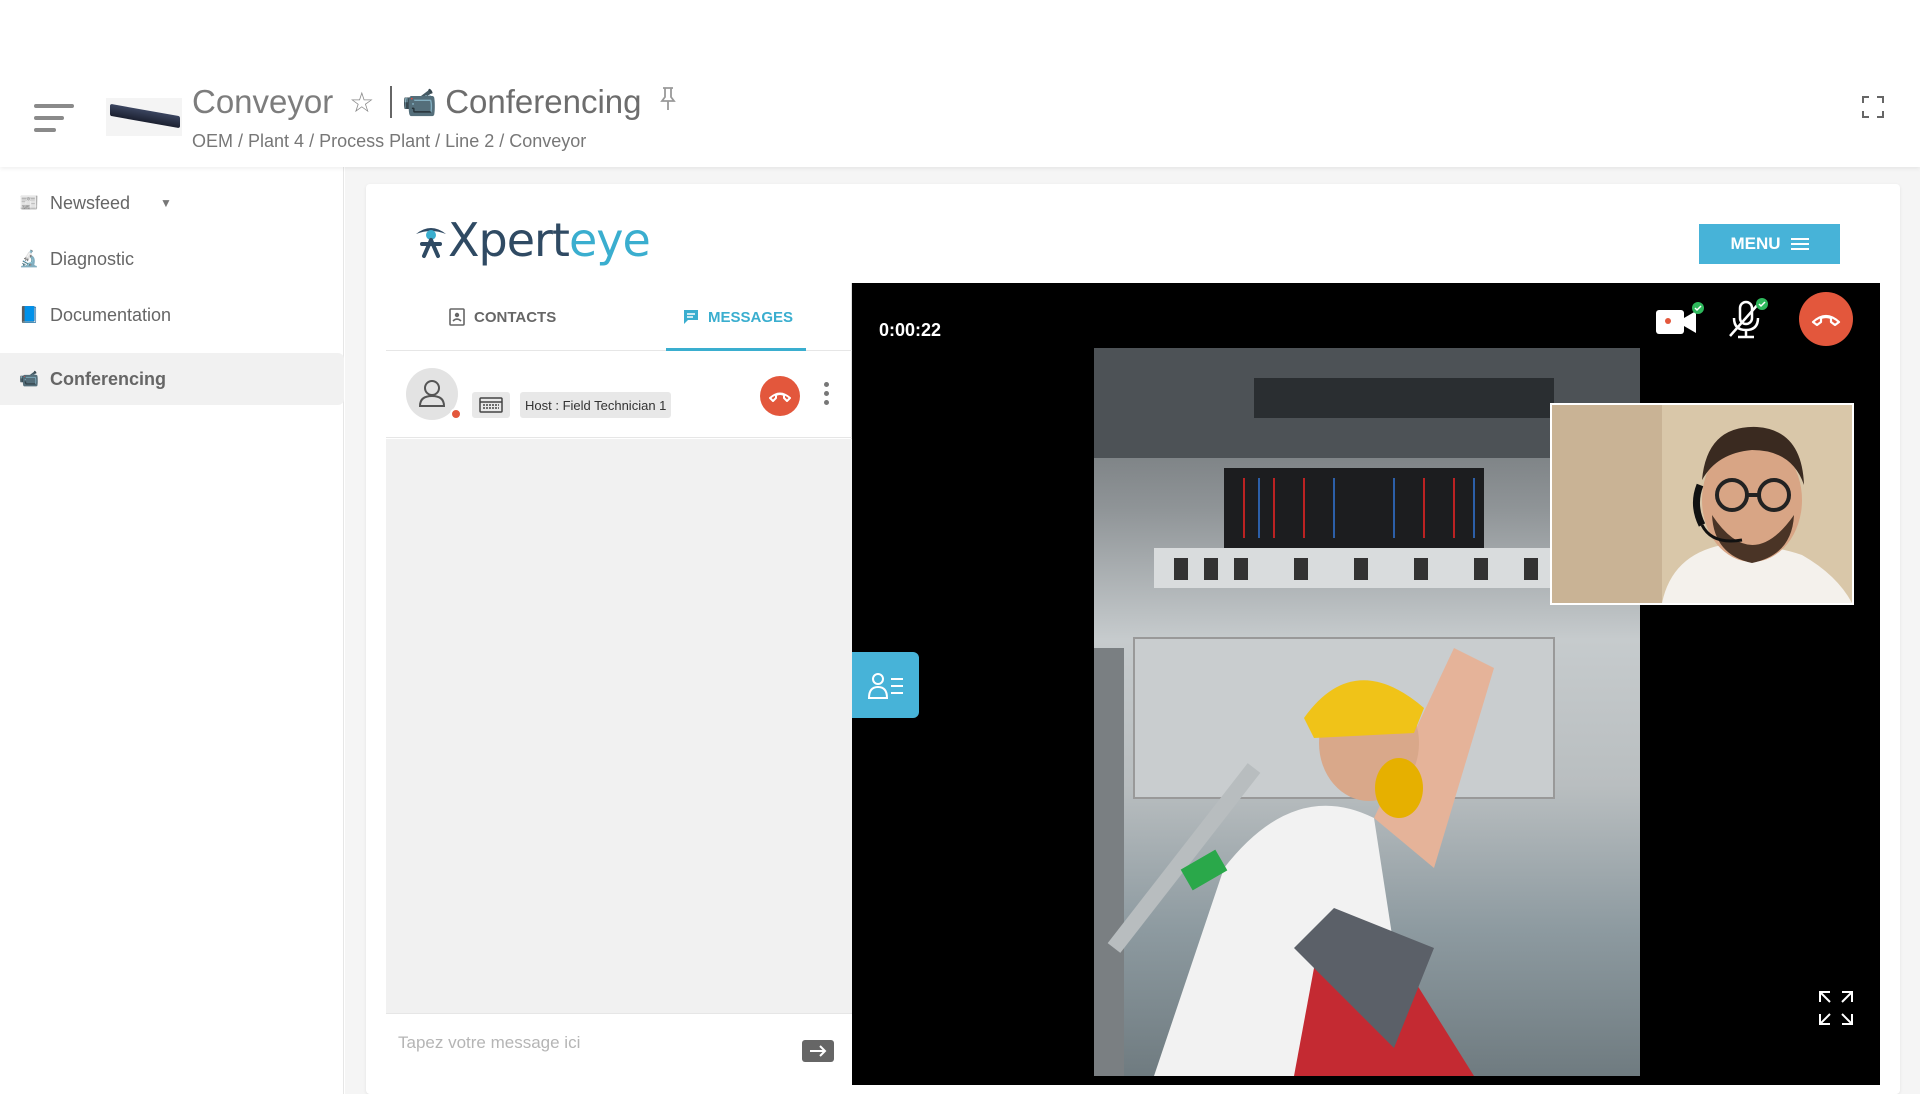 The width and height of the screenshot is (1920, 1094). What do you see at coordinates (144, 117) in the screenshot?
I see `asset-thumbnail` at bounding box center [144, 117].